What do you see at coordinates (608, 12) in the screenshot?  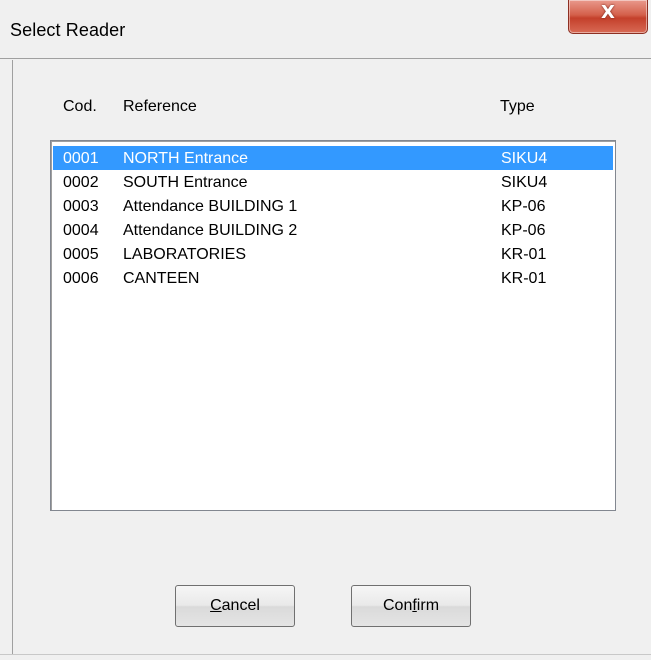 I see `close-icon: X` at bounding box center [608, 12].